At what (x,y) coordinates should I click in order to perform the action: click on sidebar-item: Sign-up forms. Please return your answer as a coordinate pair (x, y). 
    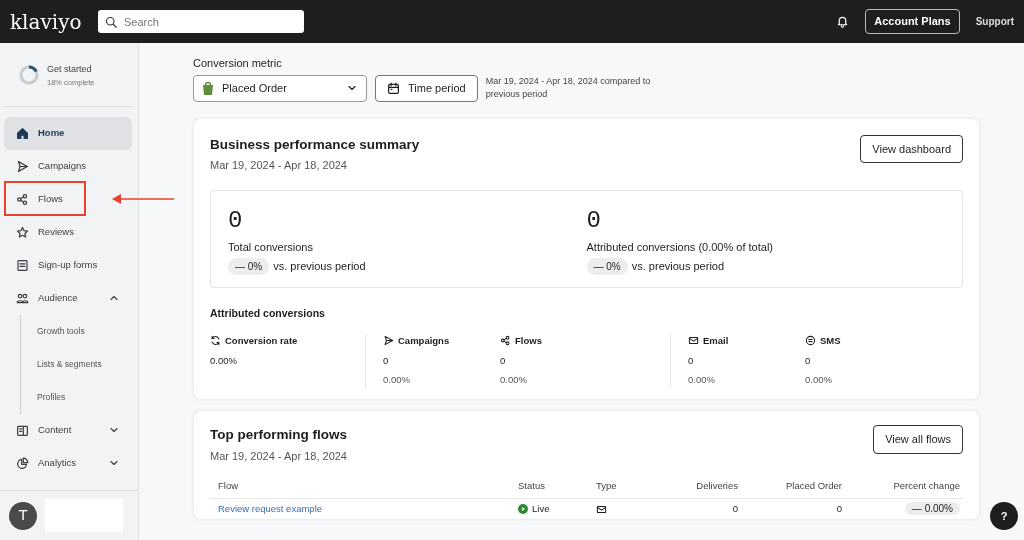
    Looking at the image, I should click on (68, 265).